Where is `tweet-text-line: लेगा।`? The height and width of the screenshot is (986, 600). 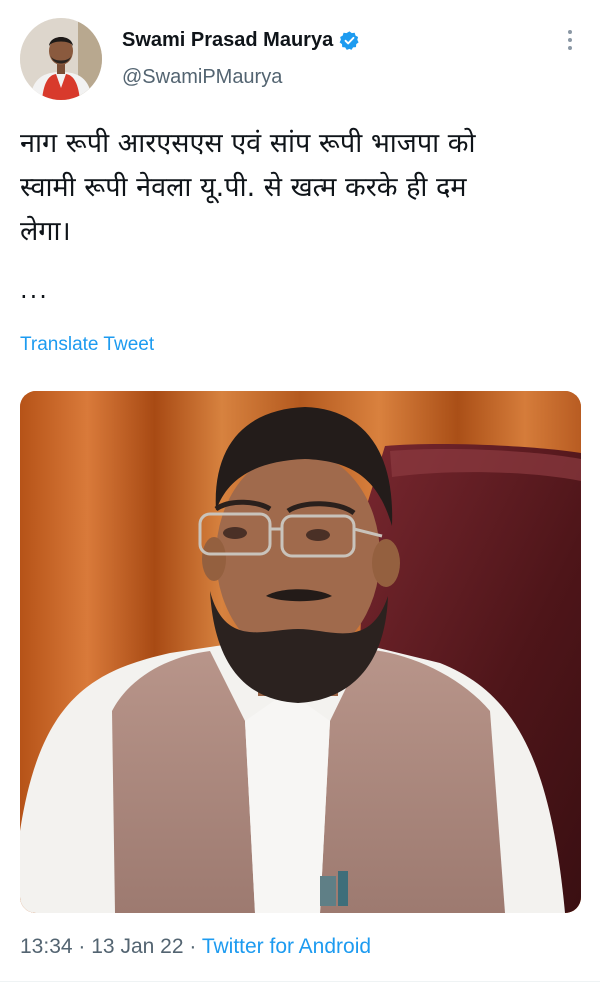
tweet-text-line: लेगा। is located at coordinates (45, 231).